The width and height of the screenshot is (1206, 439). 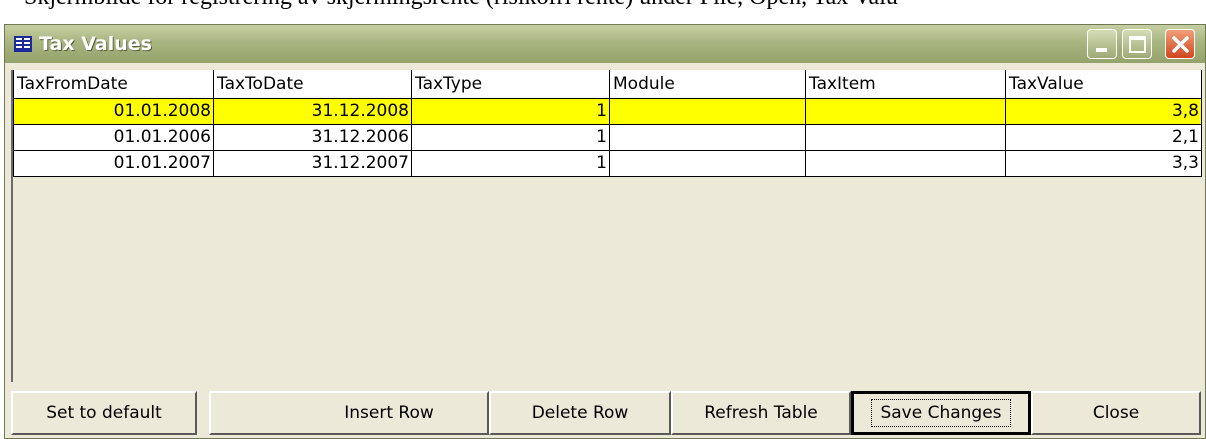 I want to click on insert-row-button: Insert Row, so click(x=349, y=413).